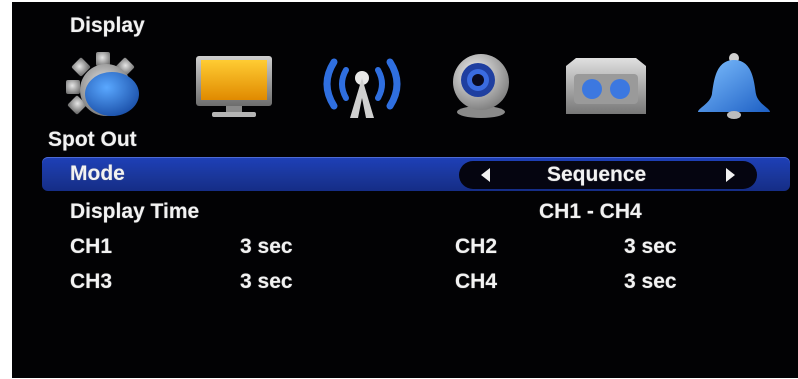 This screenshot has height=379, width=798. What do you see at coordinates (97, 173) in the screenshot?
I see `mode-label: Mode` at bounding box center [97, 173].